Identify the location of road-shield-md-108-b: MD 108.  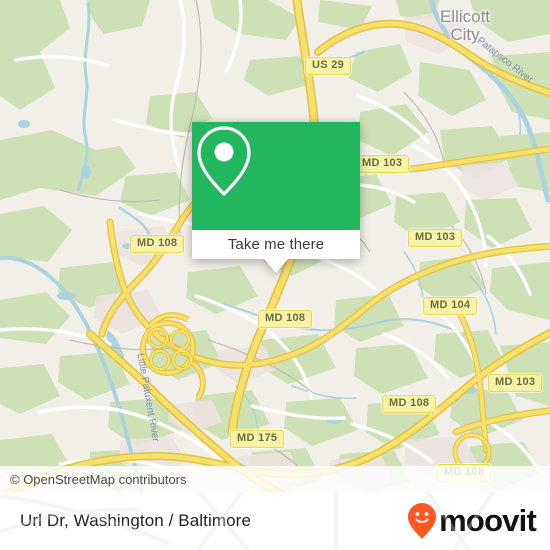
(285, 319).